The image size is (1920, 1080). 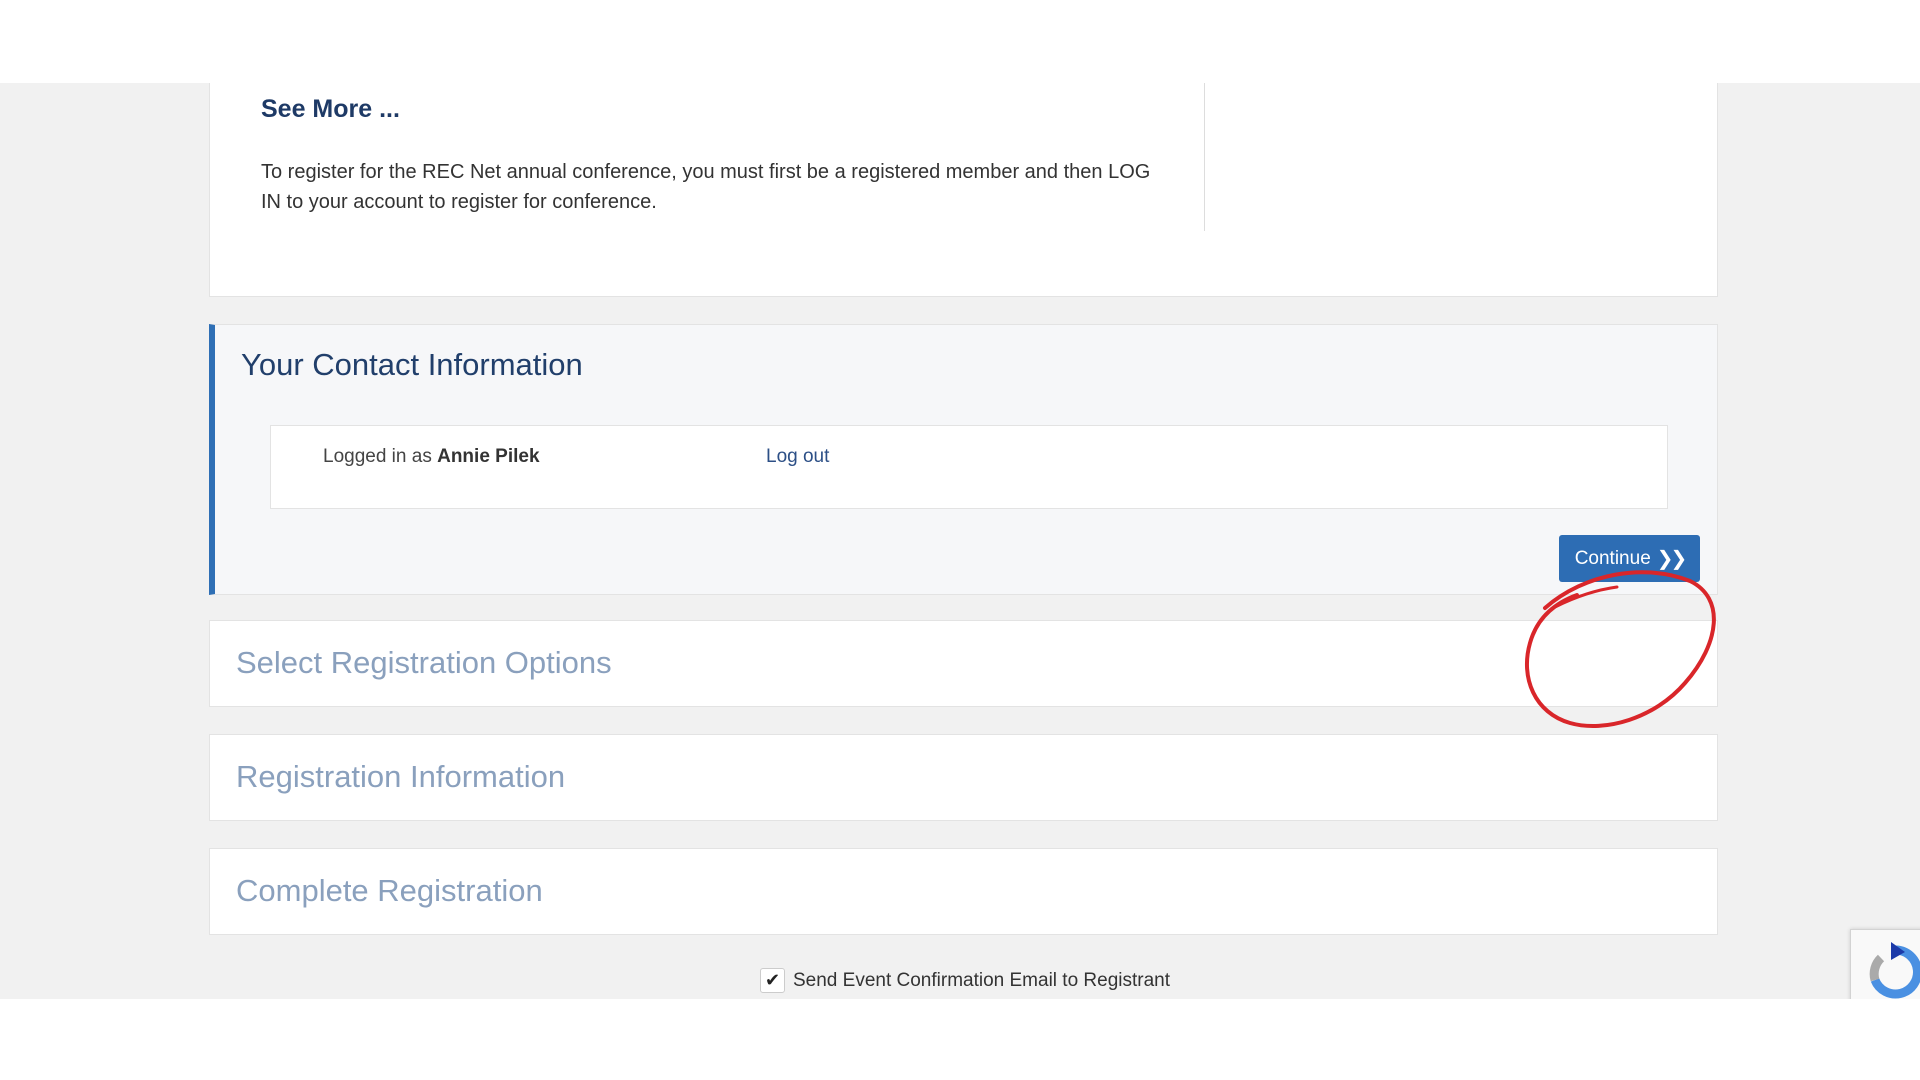 I want to click on confirmation-checkbox: ✔, so click(x=772, y=980).